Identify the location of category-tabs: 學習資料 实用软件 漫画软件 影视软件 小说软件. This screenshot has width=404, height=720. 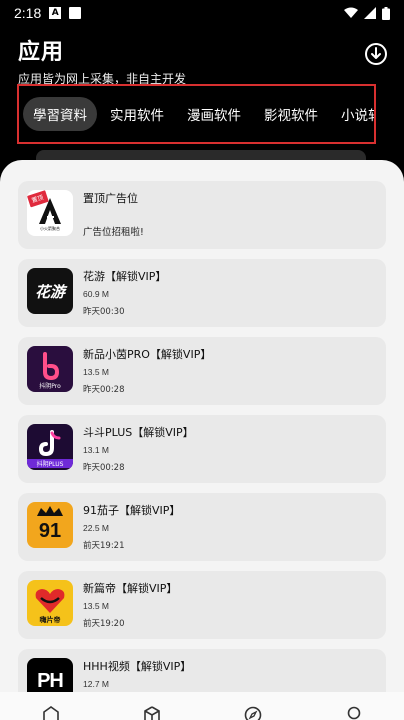
(196, 114).